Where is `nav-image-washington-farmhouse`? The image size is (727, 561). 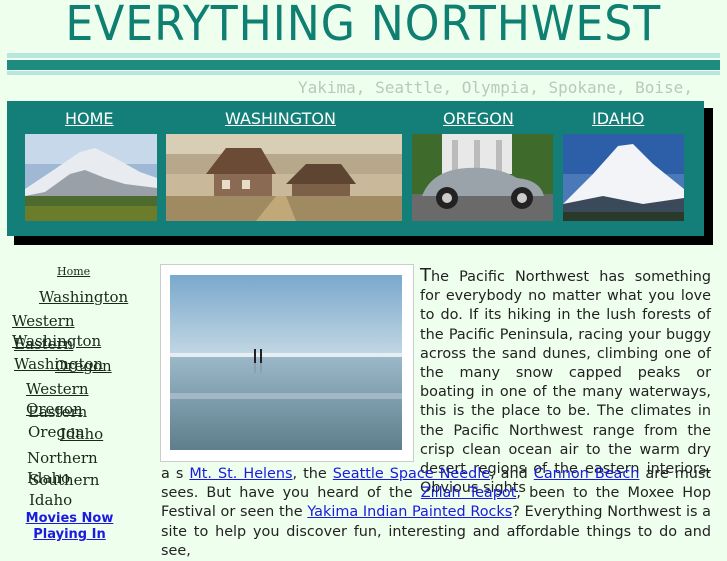
nav-image-washington-farmhouse is located at coordinates (284, 177).